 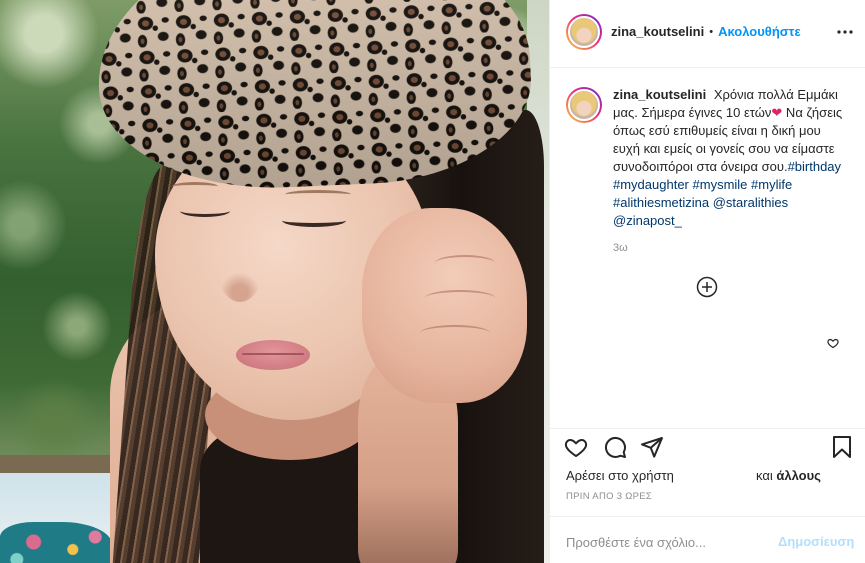 What do you see at coordinates (833, 343) in the screenshot?
I see `heart-outline-icon` at bounding box center [833, 343].